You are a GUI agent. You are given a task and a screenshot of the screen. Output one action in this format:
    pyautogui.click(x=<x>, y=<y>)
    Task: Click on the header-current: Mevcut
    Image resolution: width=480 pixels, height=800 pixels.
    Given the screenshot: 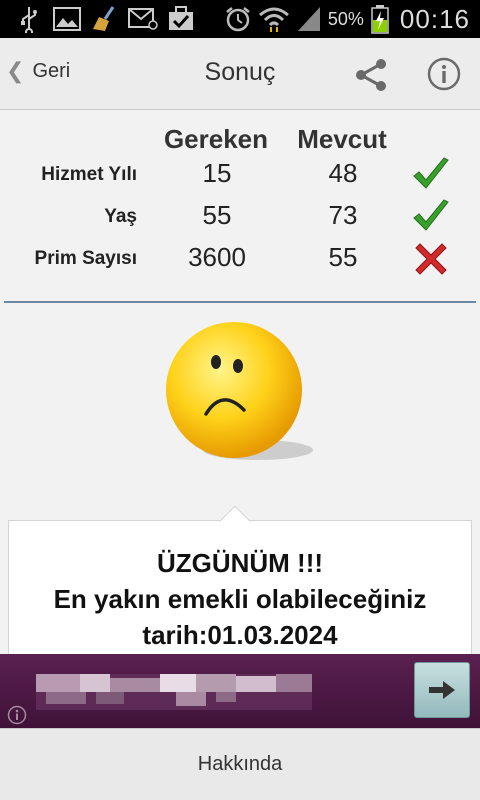 What is the action you would take?
    pyautogui.click(x=342, y=139)
    